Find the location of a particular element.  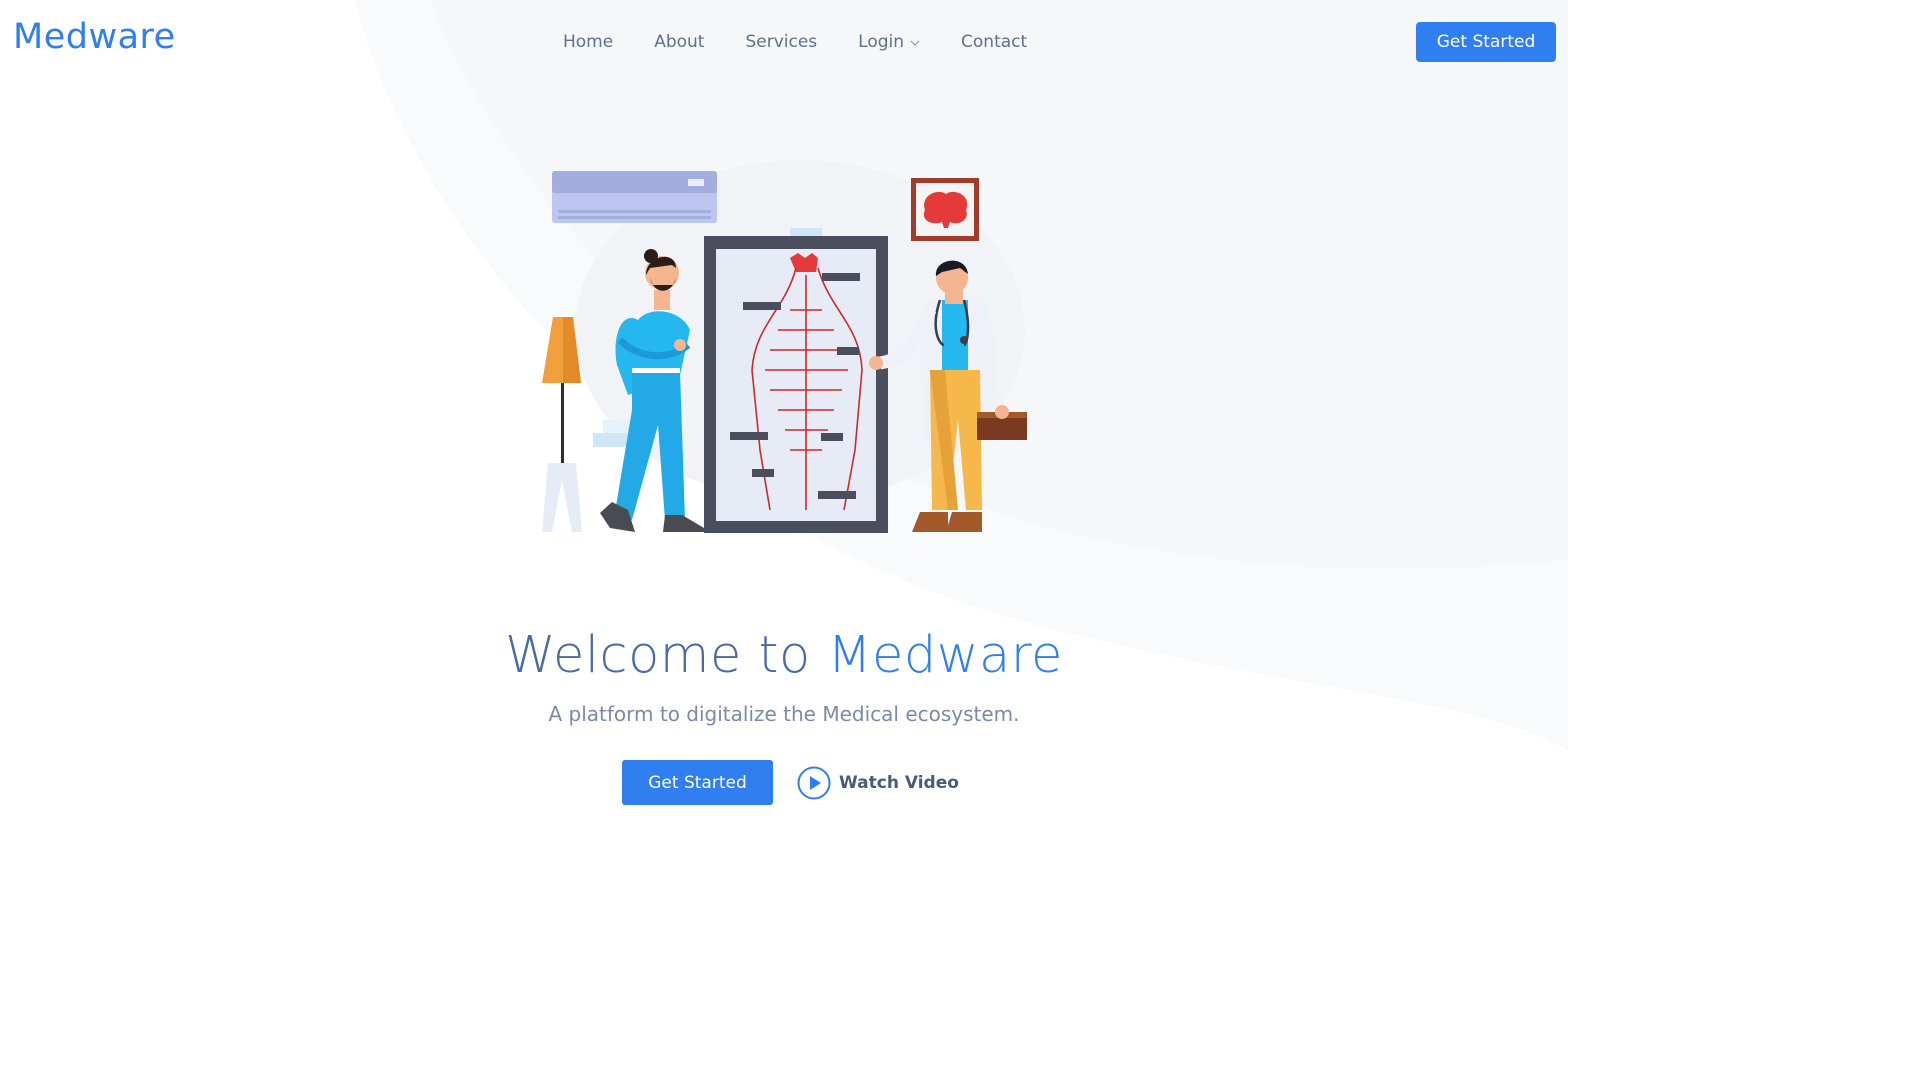

hero-title-prefix: Welcome to is located at coordinates (666, 655).